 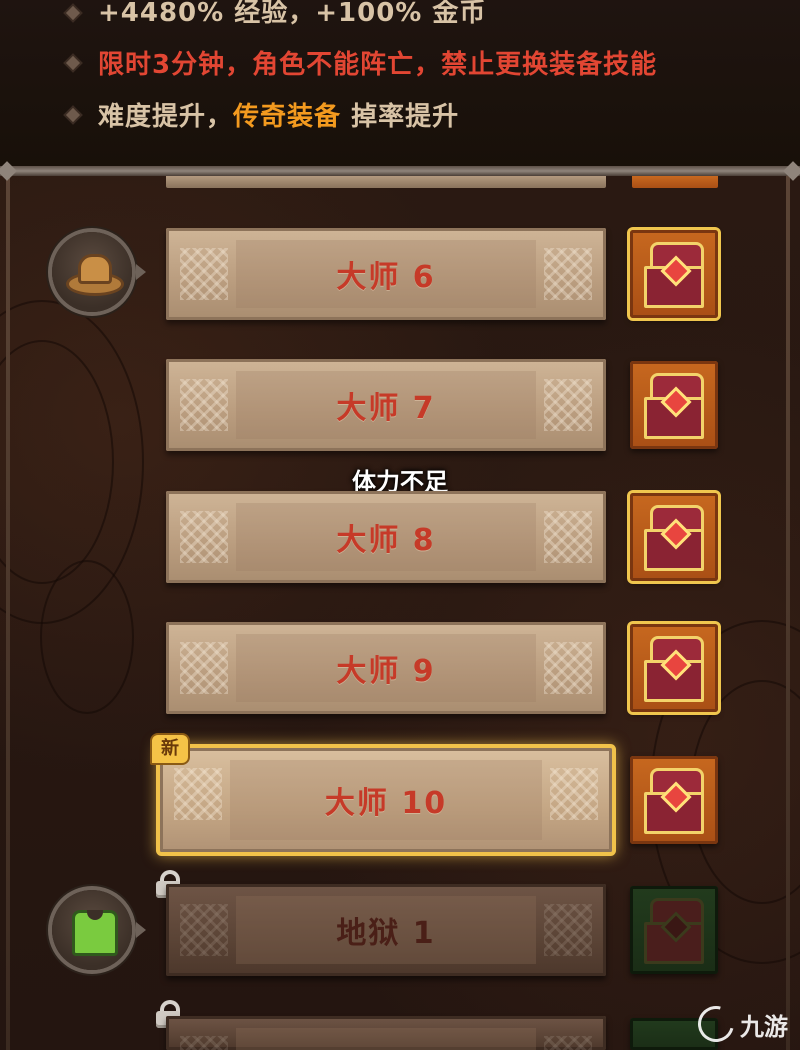 What do you see at coordinates (386, 671) in the screenshot?
I see `stage-label: 大师 9` at bounding box center [386, 671].